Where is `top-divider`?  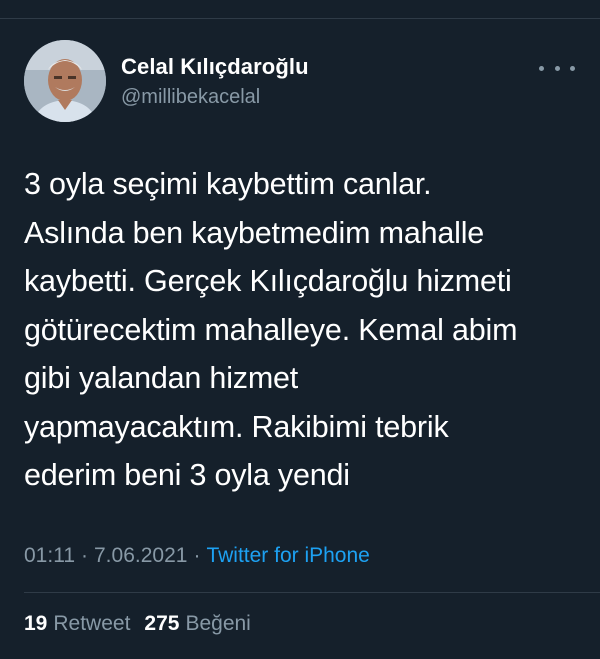
top-divider is located at coordinates (300, 18).